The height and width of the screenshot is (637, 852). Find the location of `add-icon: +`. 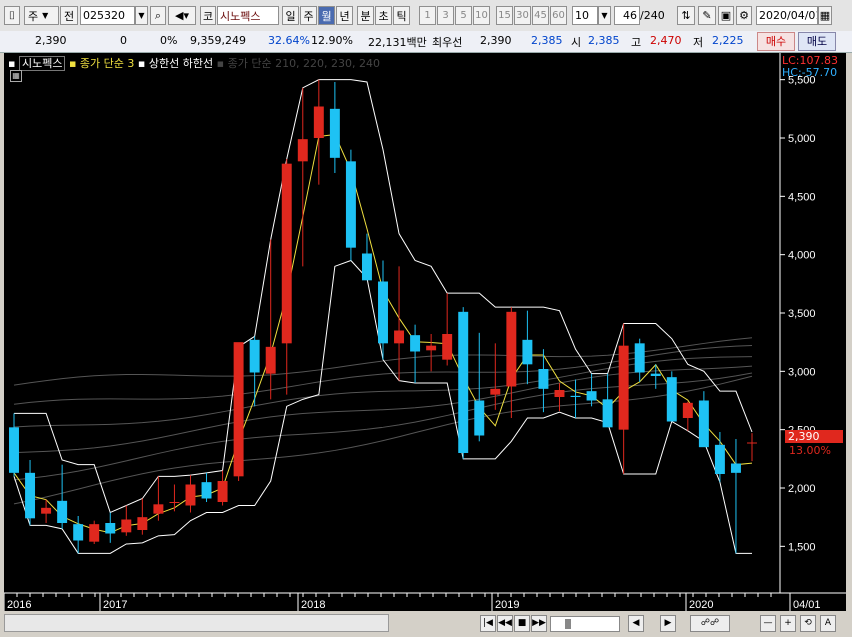

add-icon: + is located at coordinates (788, 623).